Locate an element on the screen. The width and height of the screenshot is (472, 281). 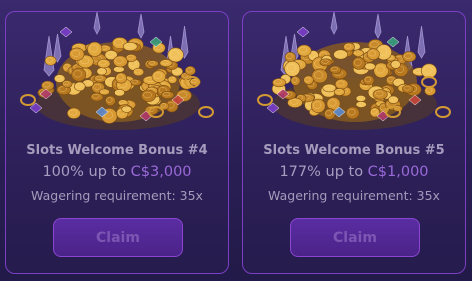
bonus-offer: 100% up to C$3,000 is located at coordinates (117, 172).